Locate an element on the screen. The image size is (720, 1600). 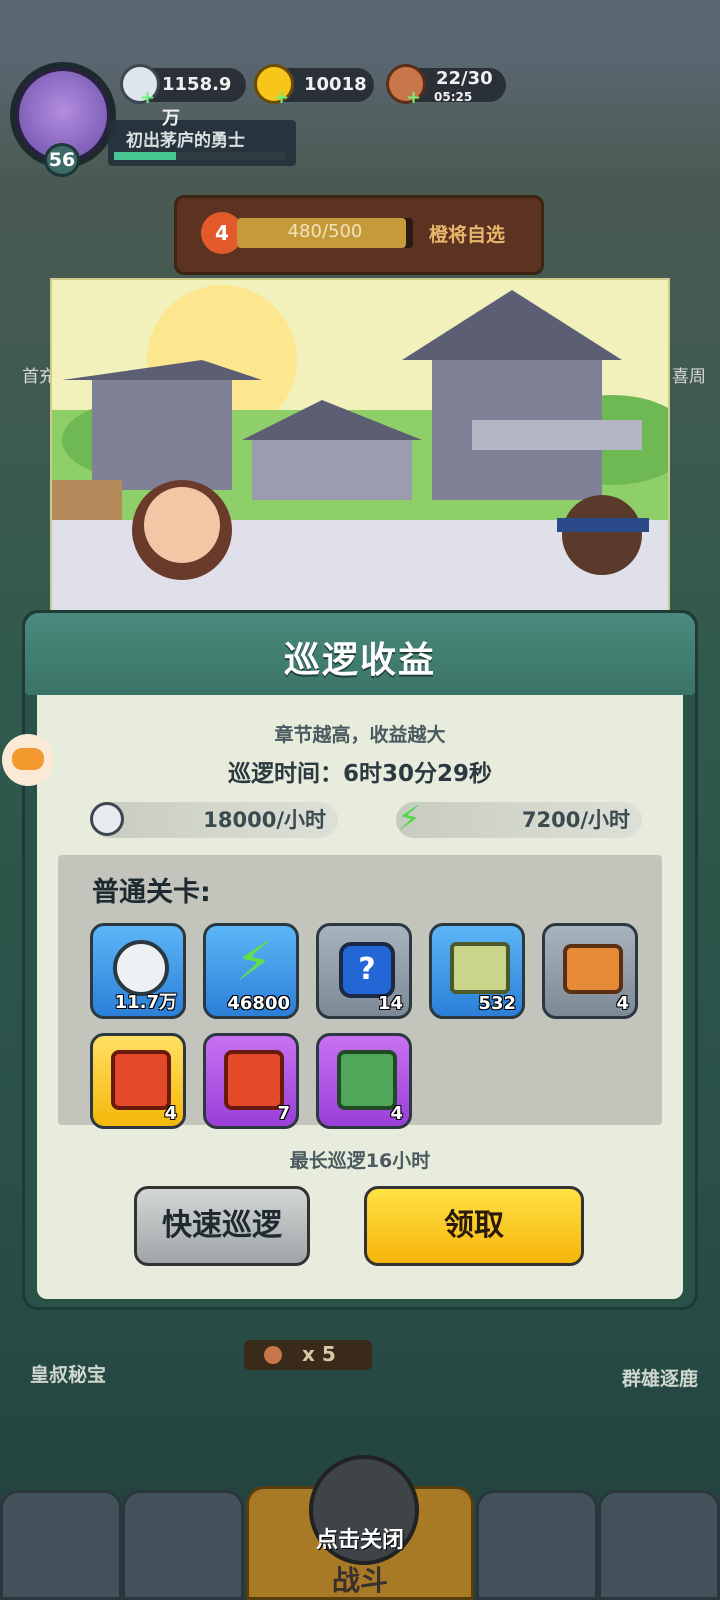
dialog-subtitle: 章节越高，收益越大 is located at coordinates (360, 735).